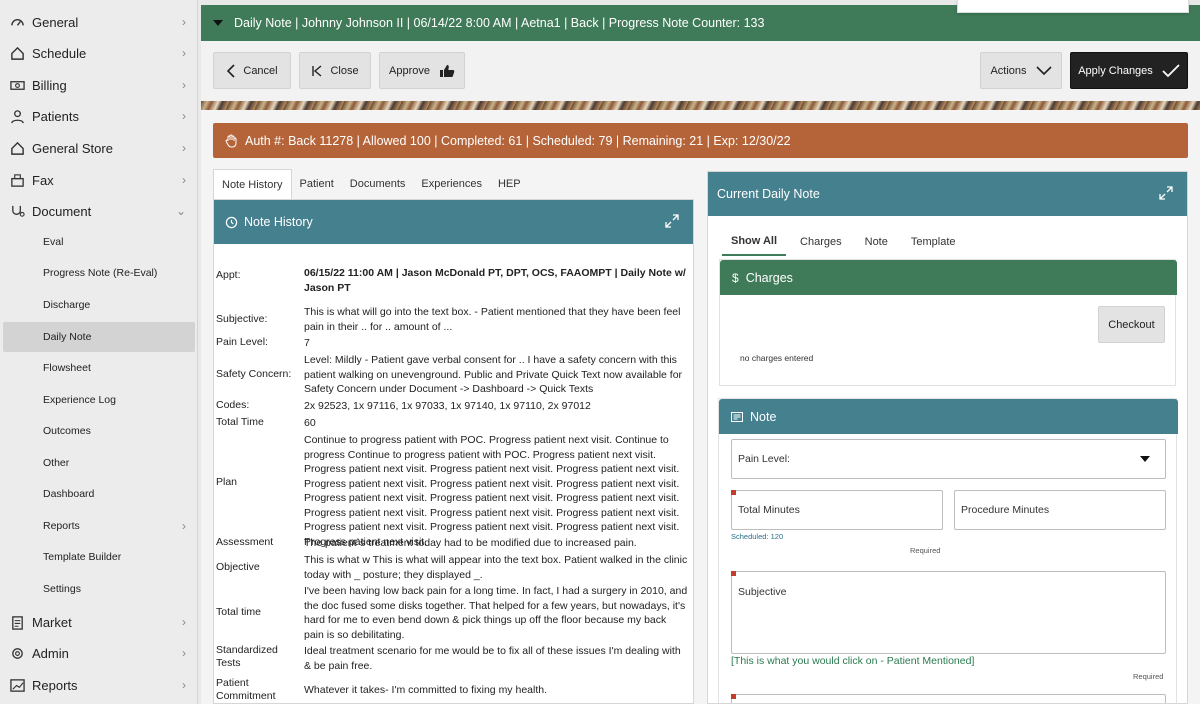  Describe the element at coordinates (876, 242) in the screenshot. I see `tab-note: Note` at that location.